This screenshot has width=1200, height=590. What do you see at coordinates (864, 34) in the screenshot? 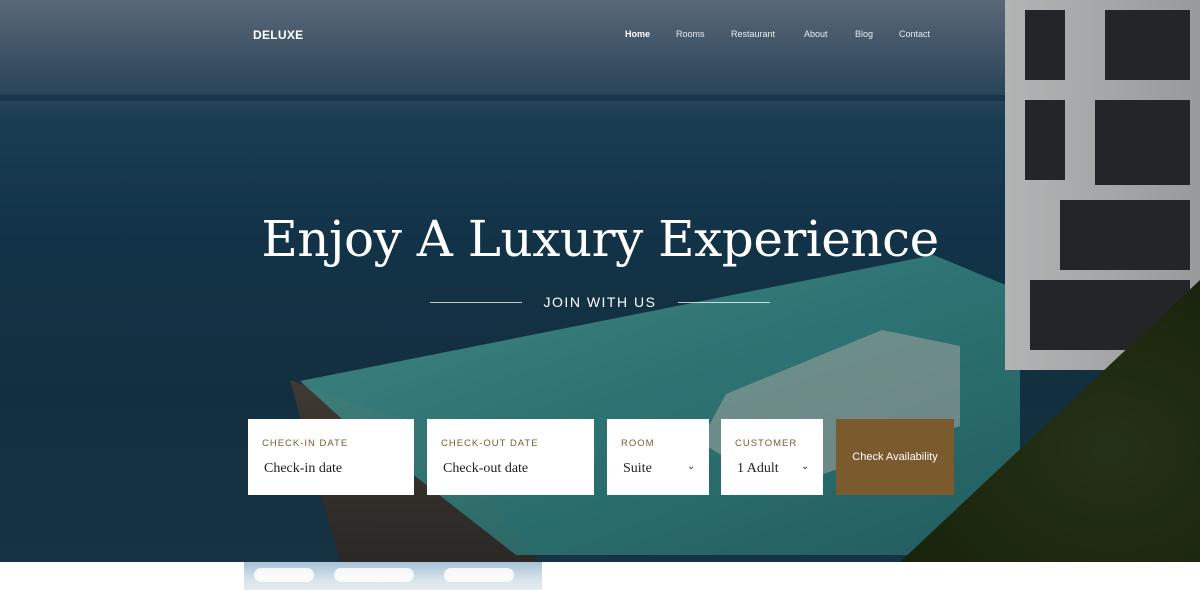
I see `nav-item-blog: Blog` at bounding box center [864, 34].